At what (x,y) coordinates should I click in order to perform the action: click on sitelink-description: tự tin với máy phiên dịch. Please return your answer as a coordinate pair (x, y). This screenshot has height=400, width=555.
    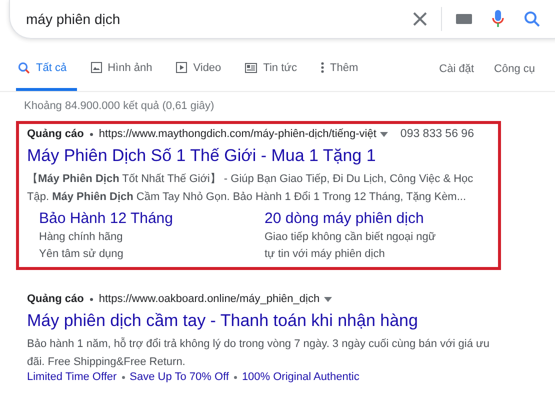
    Looking at the image, I should click on (325, 254).